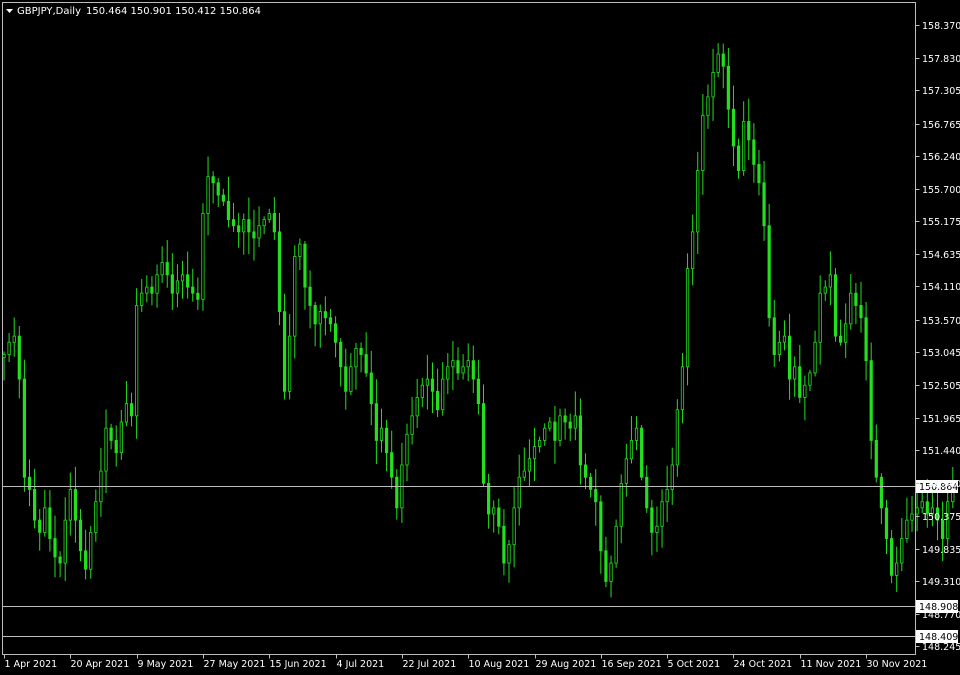 The width and height of the screenshot is (960, 675). I want to click on symbol-label: GBPJPY,Daily, so click(49, 11).